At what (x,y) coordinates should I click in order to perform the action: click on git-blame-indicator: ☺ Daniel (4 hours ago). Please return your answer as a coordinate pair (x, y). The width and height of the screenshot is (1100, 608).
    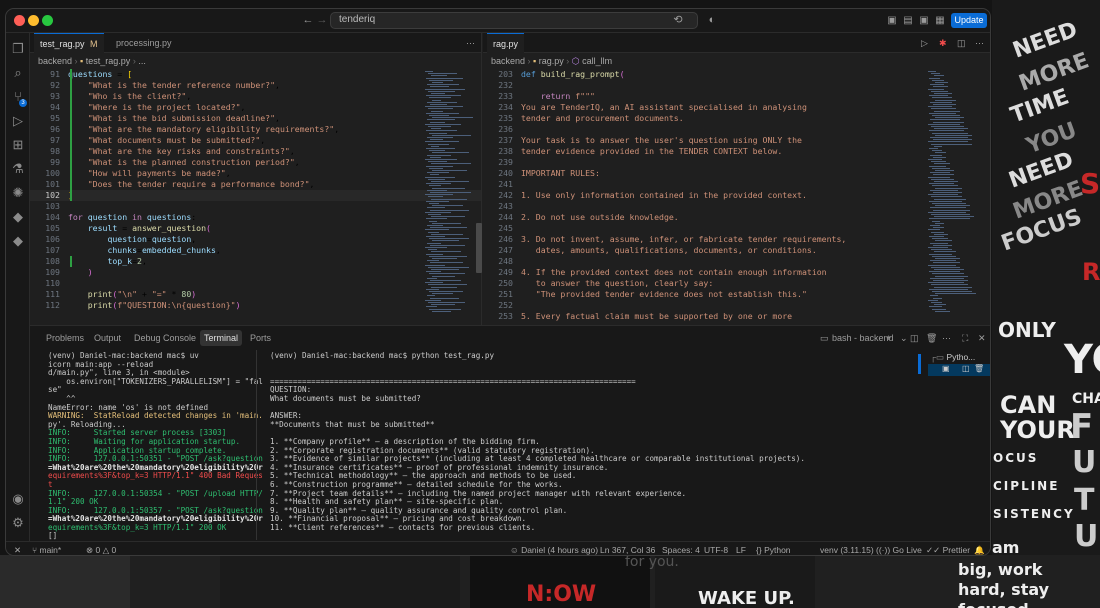
    Looking at the image, I should click on (554, 548).